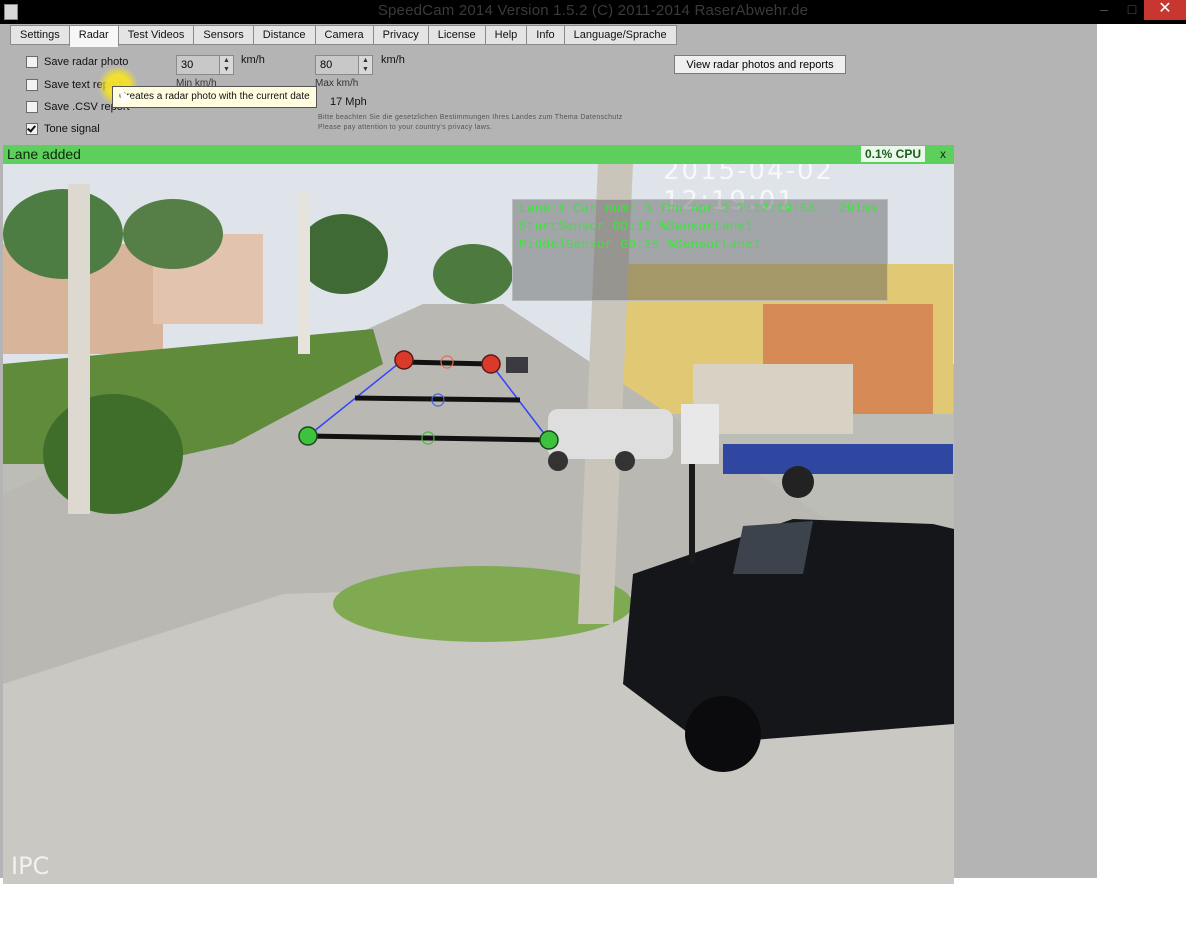  Describe the element at coordinates (253, 60) in the screenshot. I see `min-speed-unit: km/h` at that location.